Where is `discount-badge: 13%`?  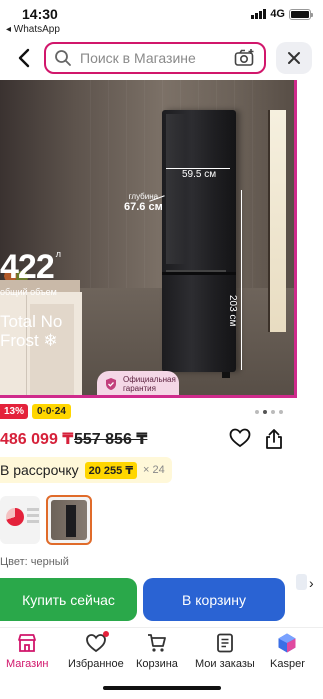 discount-badge: 13% is located at coordinates (14, 411).